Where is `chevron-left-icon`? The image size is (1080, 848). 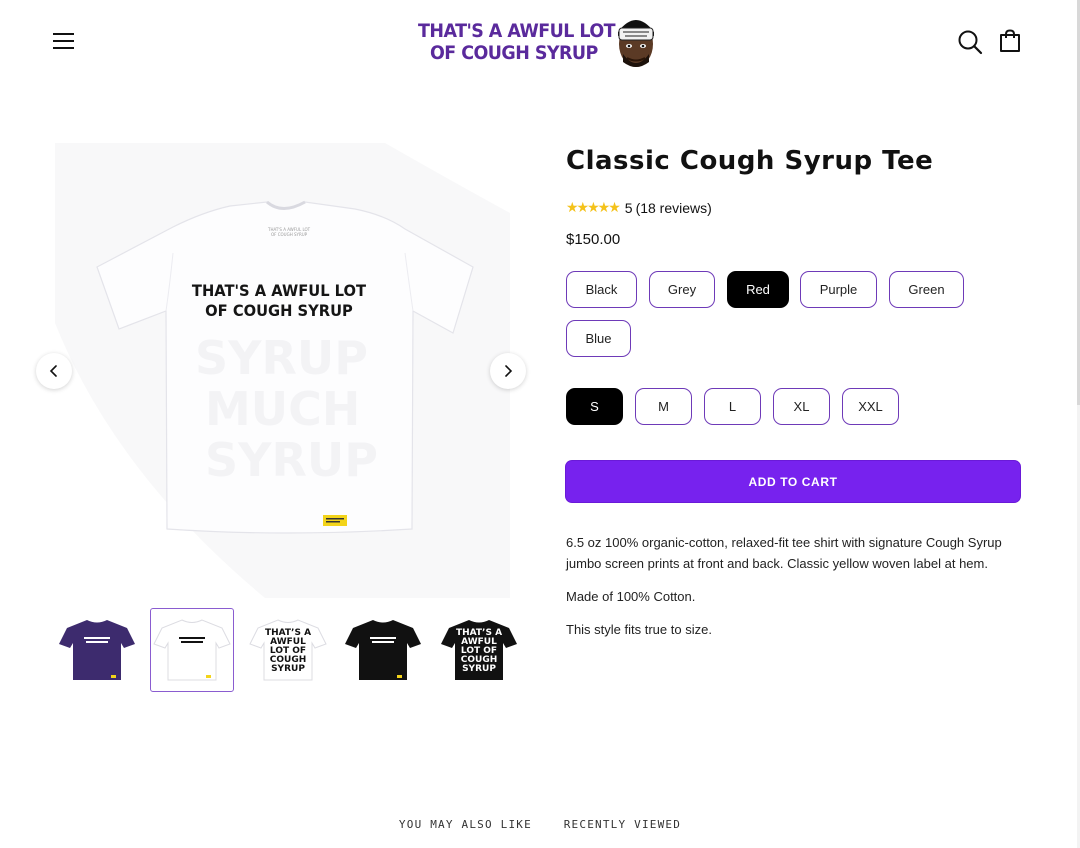 chevron-left-icon is located at coordinates (53, 371).